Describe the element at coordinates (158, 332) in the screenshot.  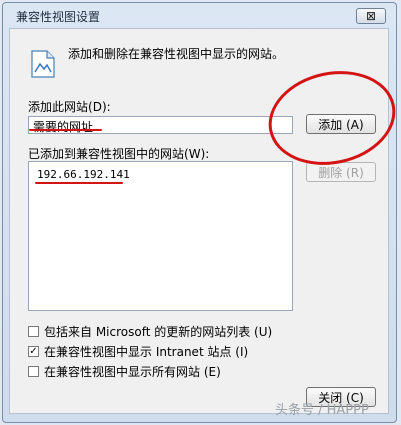
I see `option-label: 包括来自 Microsoft 的更新的网站列表 (U)` at that location.